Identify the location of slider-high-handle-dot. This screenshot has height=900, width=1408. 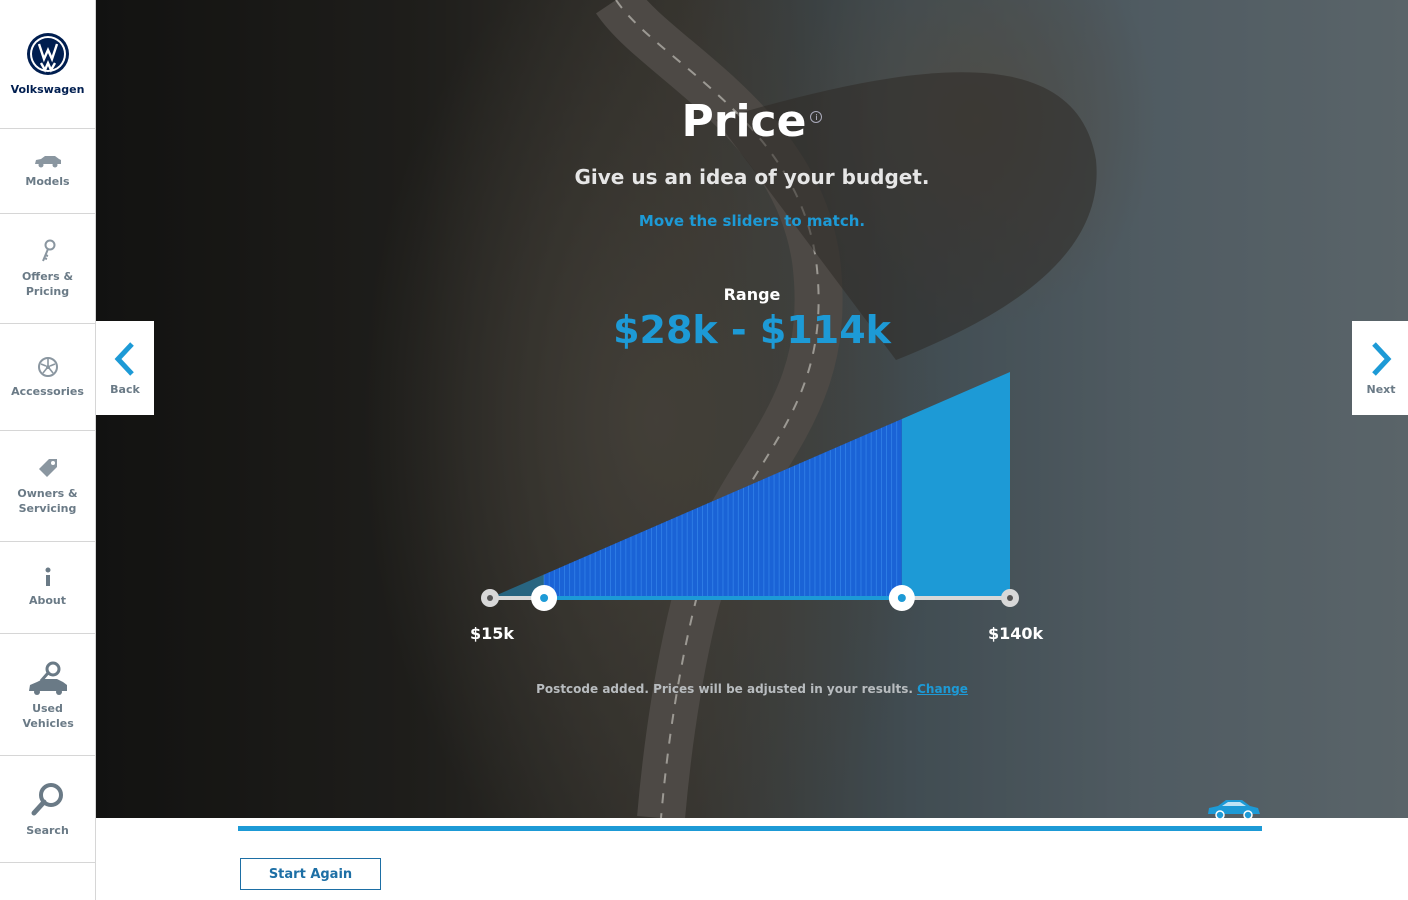
(901, 598).